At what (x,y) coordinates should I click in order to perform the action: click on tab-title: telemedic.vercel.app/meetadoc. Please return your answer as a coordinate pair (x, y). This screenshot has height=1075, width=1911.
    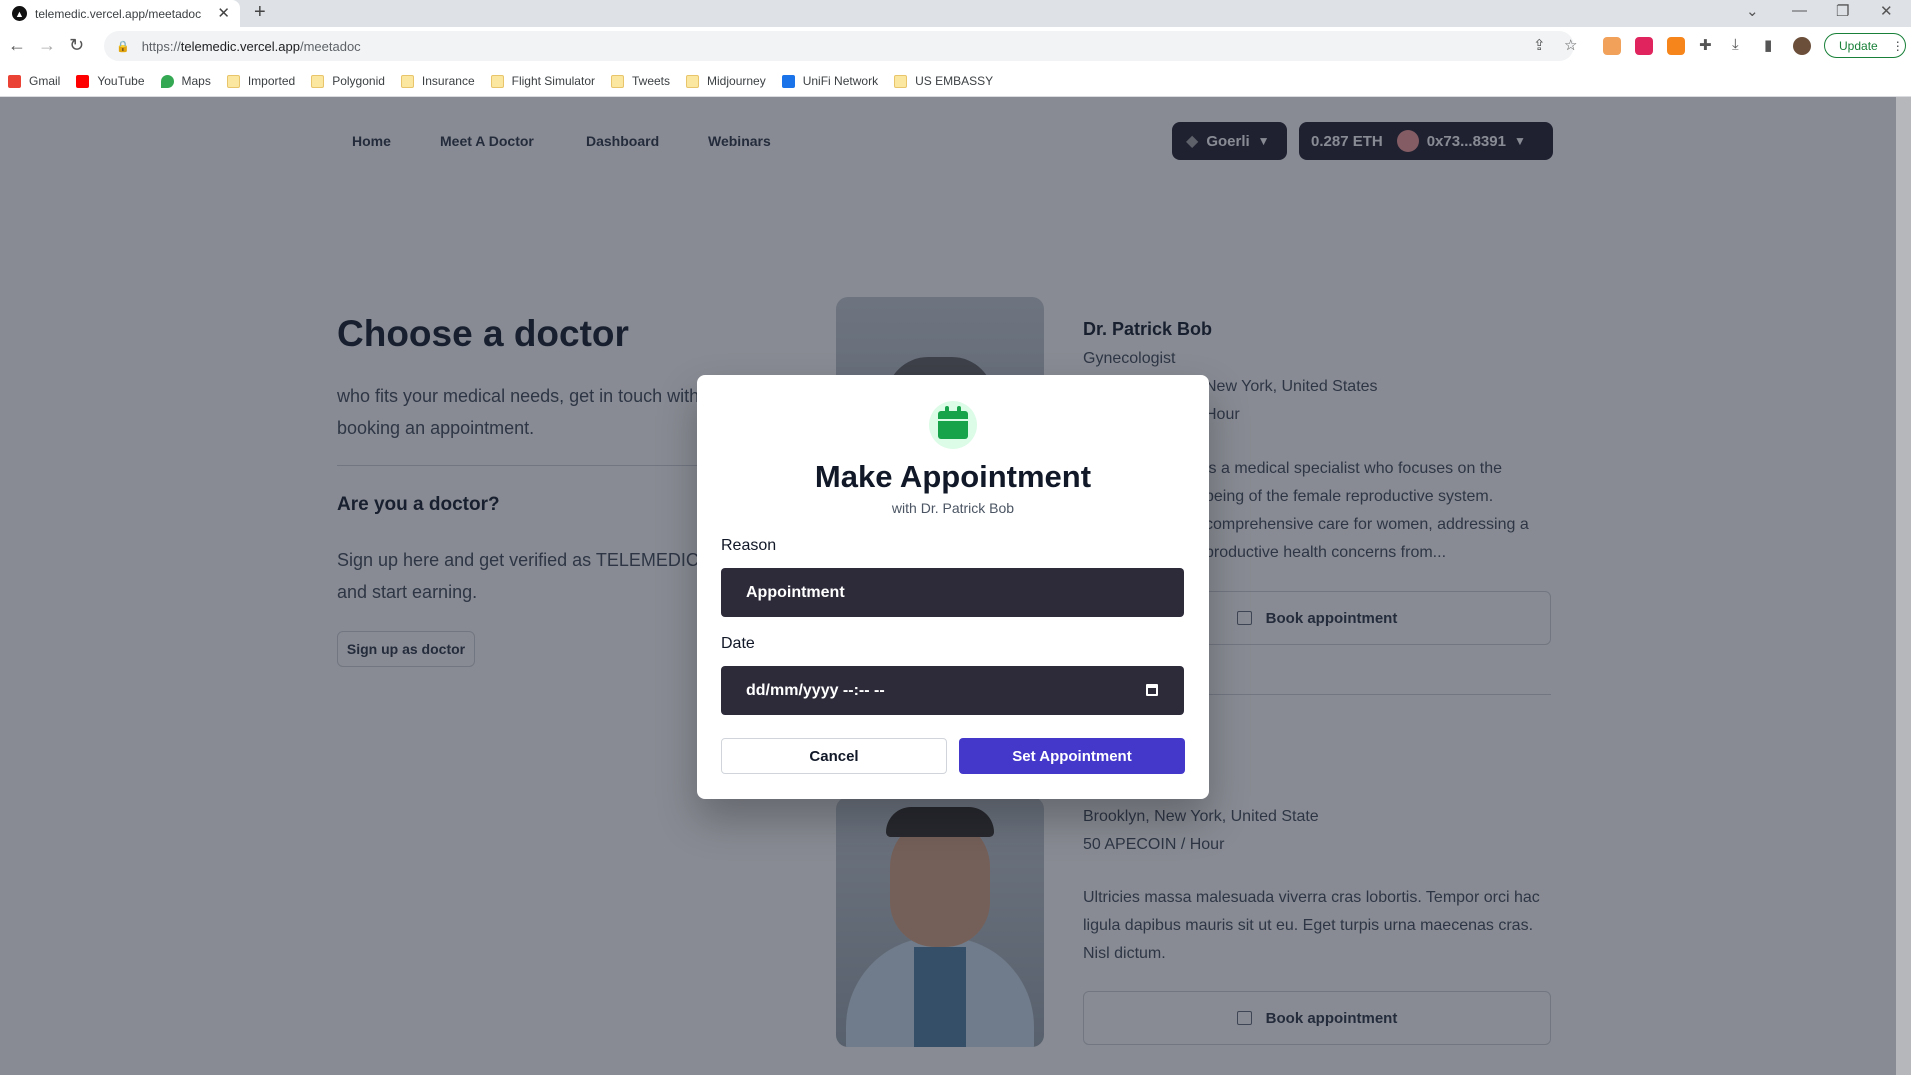
    Looking at the image, I should click on (118, 13).